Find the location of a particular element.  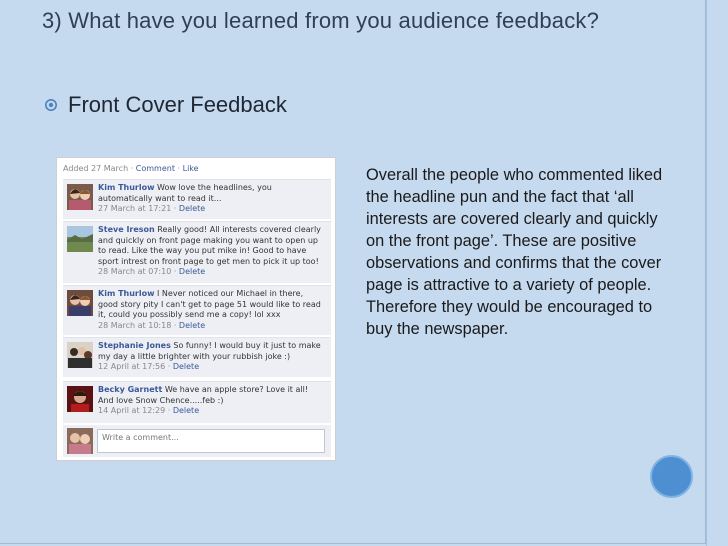

feedback-meta: Added 27 March · Comment · Like is located at coordinates (131, 168).